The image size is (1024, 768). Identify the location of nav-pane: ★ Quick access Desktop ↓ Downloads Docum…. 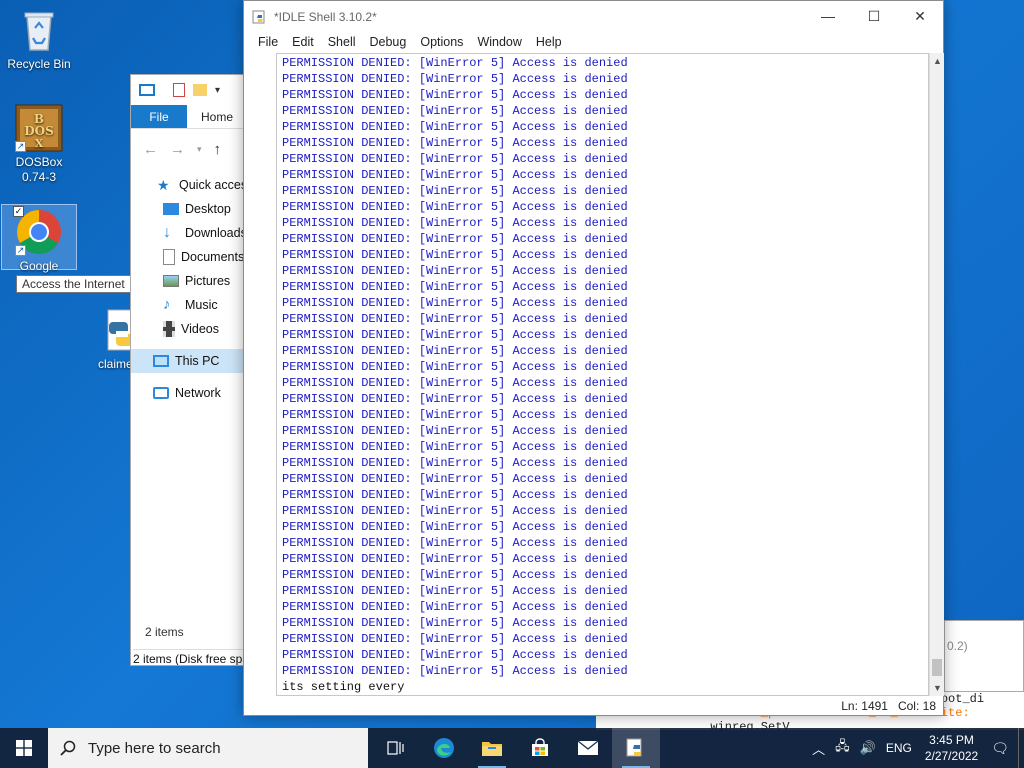
(190, 289).